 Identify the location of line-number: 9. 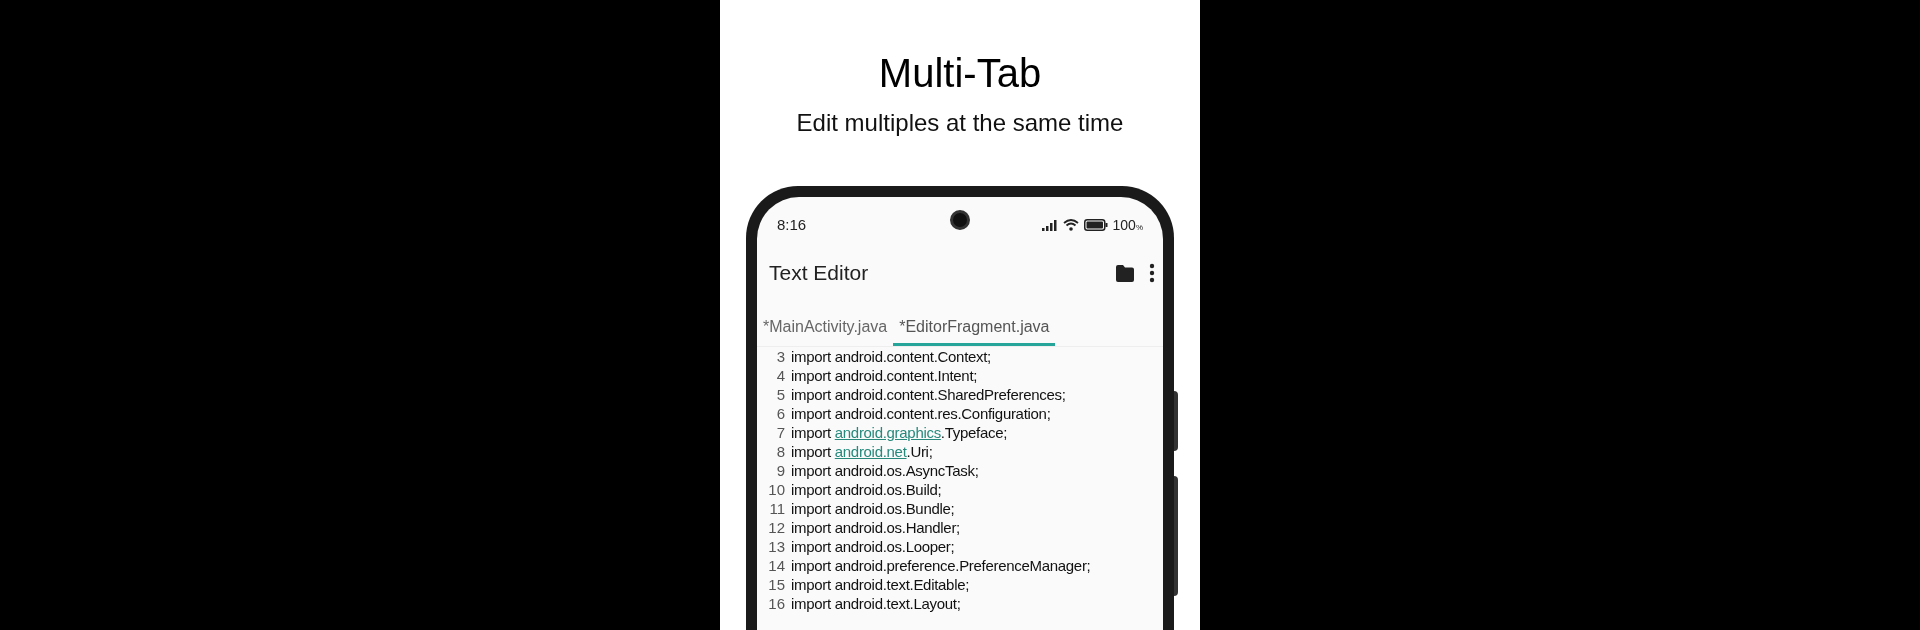
(780, 471).